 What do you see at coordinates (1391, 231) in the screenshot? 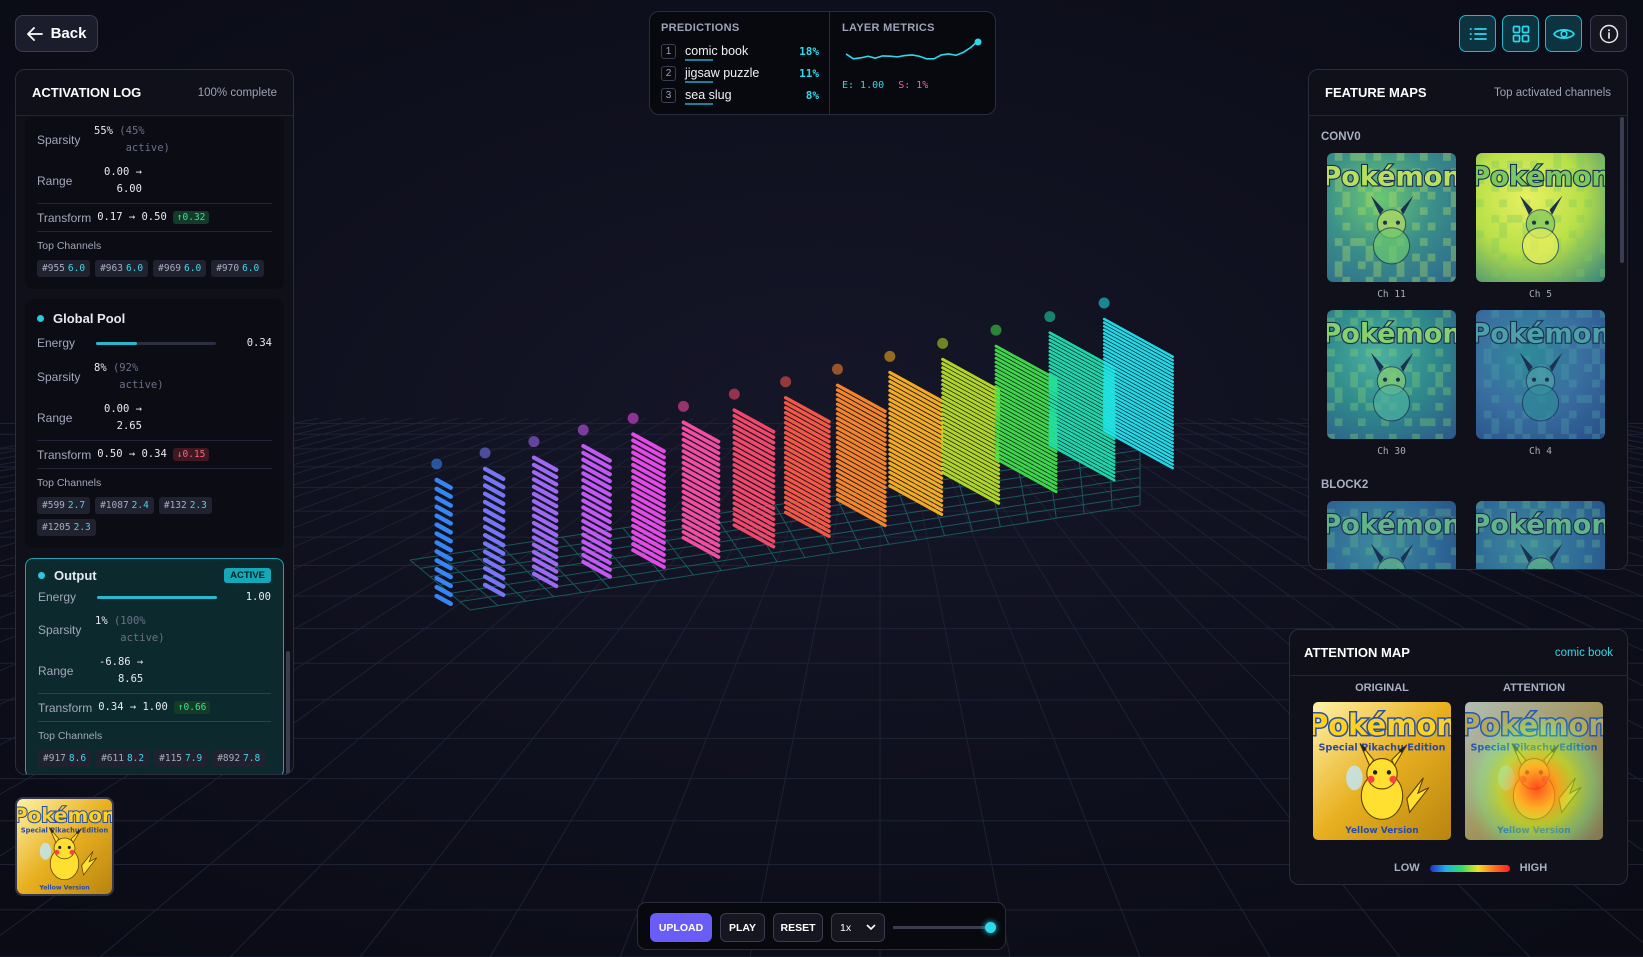
I see `feature-map-cell: Pokémon Ch 11` at bounding box center [1391, 231].